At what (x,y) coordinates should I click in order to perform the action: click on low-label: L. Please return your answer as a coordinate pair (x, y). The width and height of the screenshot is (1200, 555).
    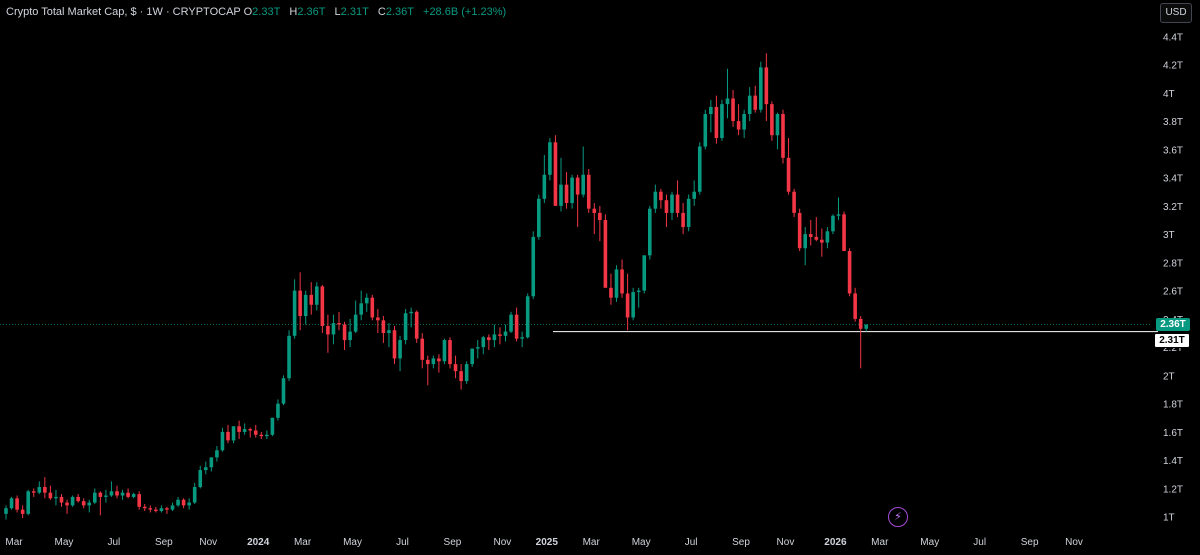
    Looking at the image, I should click on (337, 12).